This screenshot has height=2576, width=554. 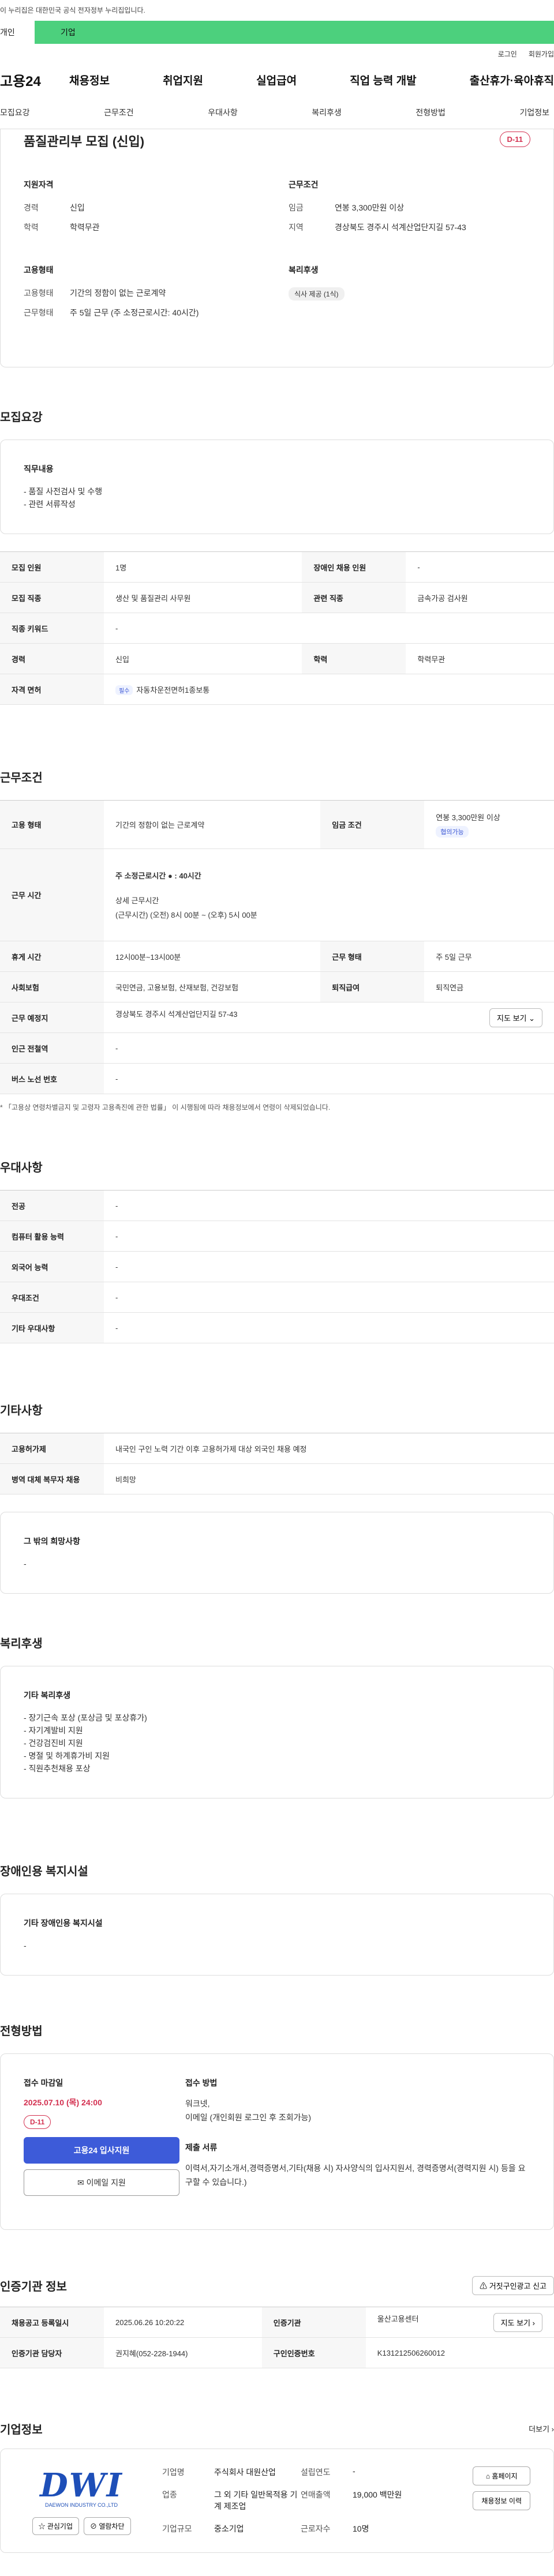 What do you see at coordinates (52, 1078) in the screenshot?
I see `cell-label: 버스 노선 번호` at bounding box center [52, 1078].